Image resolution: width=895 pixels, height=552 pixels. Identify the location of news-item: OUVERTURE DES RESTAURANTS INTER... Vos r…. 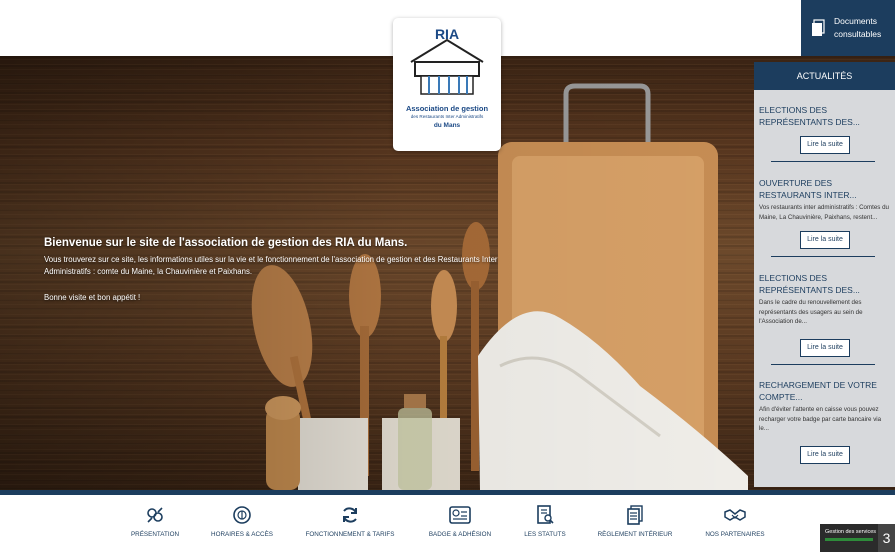
(825, 199).